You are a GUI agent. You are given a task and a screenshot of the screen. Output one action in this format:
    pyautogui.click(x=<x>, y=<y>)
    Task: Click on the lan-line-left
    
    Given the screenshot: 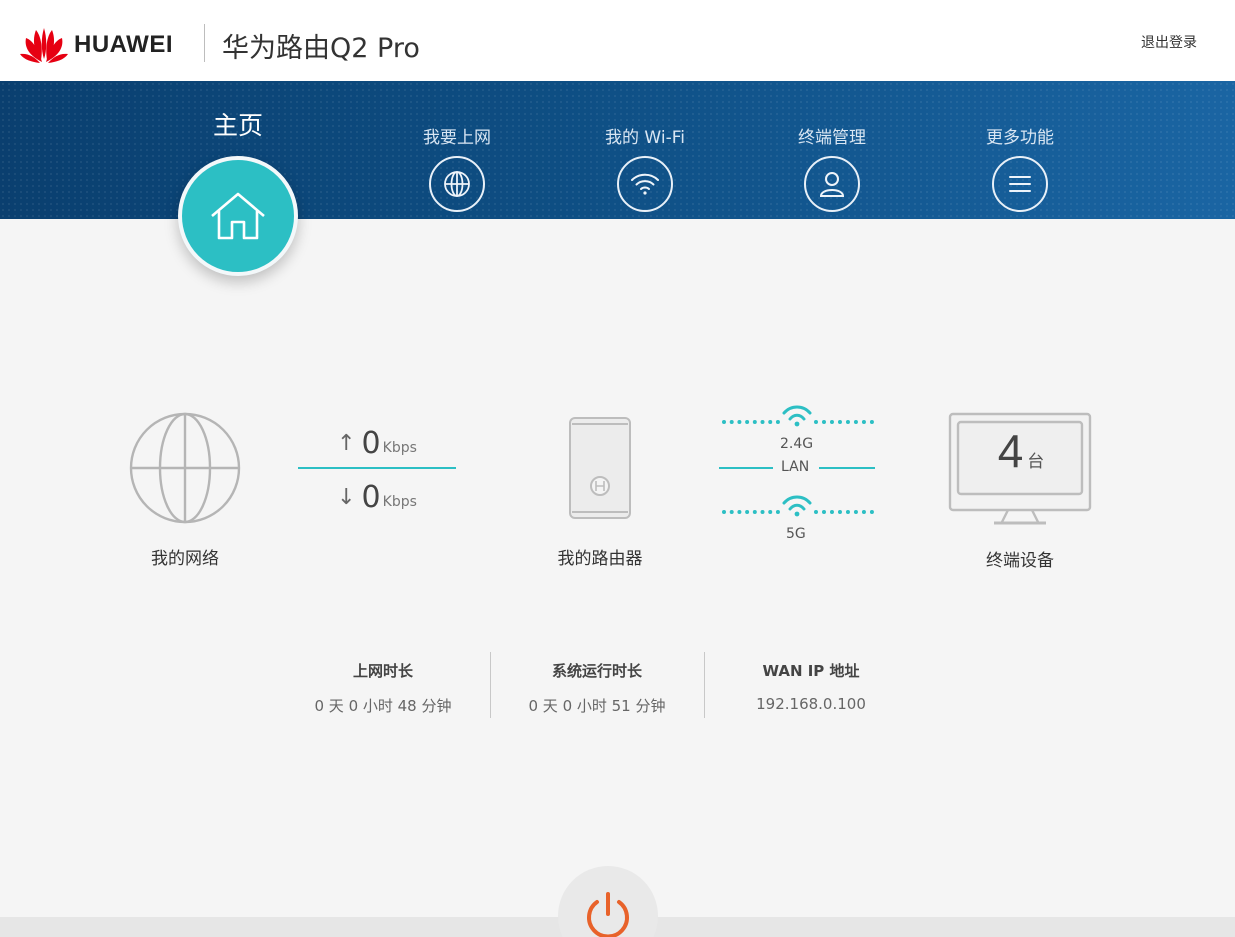 What is the action you would take?
    pyautogui.click(x=746, y=468)
    